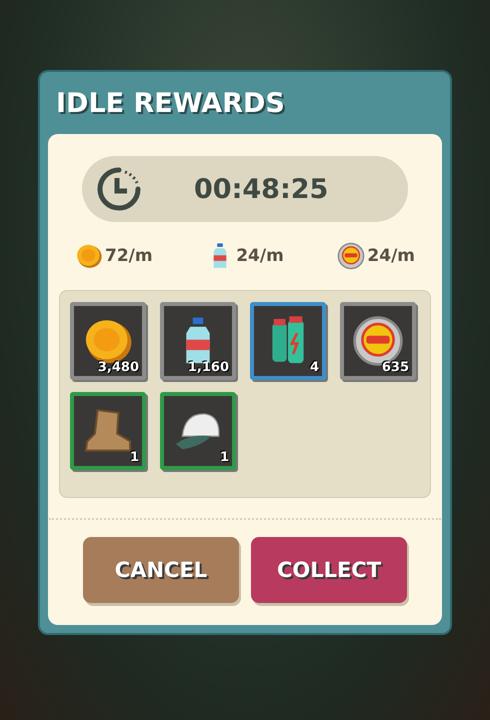 This screenshot has width=490, height=720. What do you see at coordinates (329, 570) in the screenshot?
I see `collect-button: COLLECT` at bounding box center [329, 570].